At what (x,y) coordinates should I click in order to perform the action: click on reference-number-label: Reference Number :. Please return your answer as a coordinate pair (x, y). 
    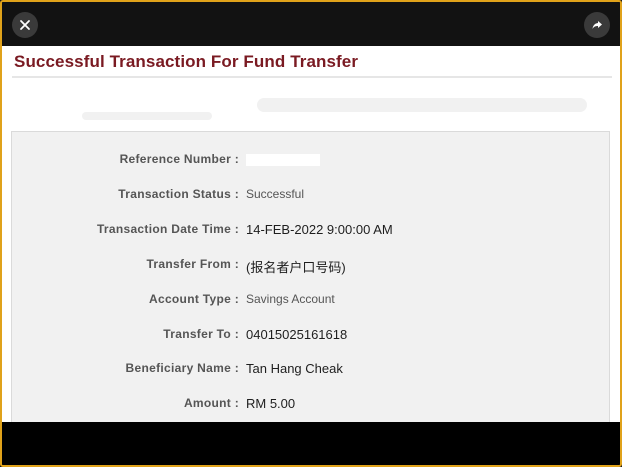
    Looking at the image, I should click on (179, 159).